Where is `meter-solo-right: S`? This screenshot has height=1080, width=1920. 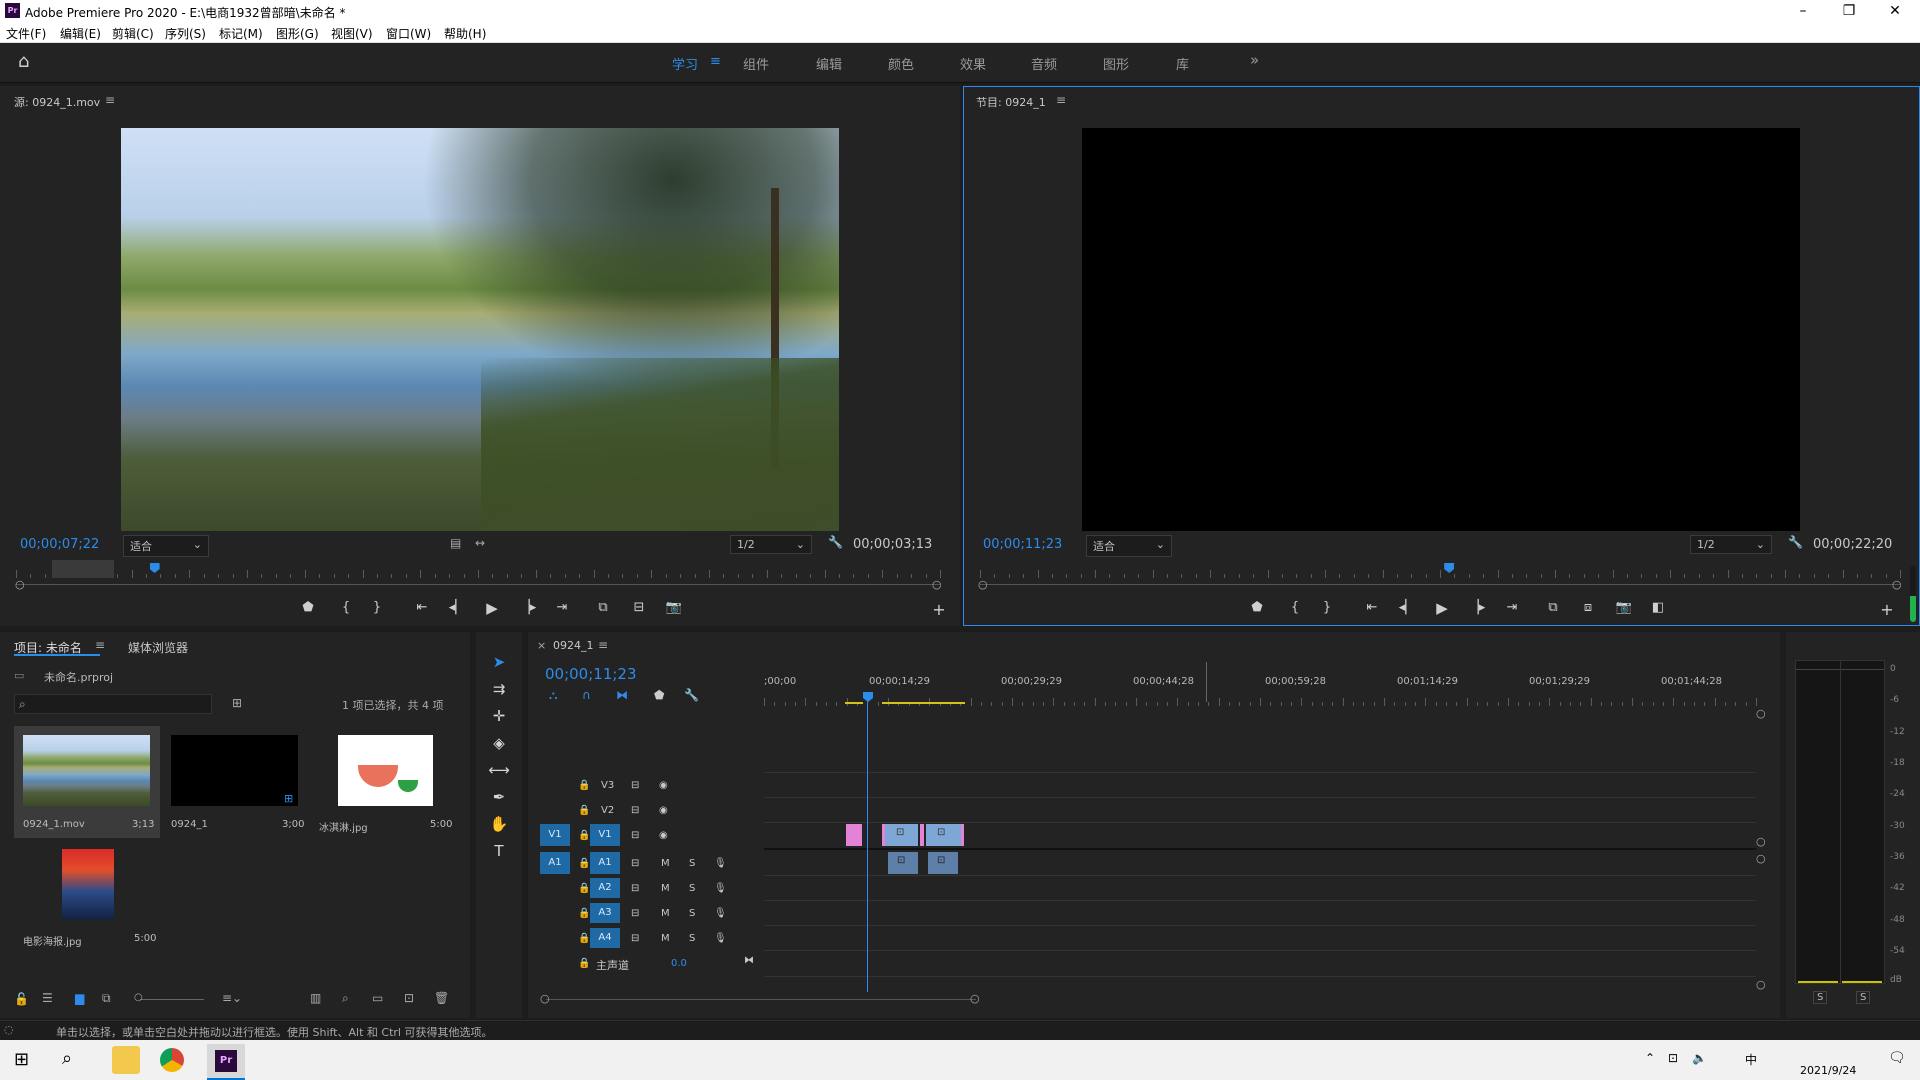
meter-solo-right: S is located at coordinates (1863, 997).